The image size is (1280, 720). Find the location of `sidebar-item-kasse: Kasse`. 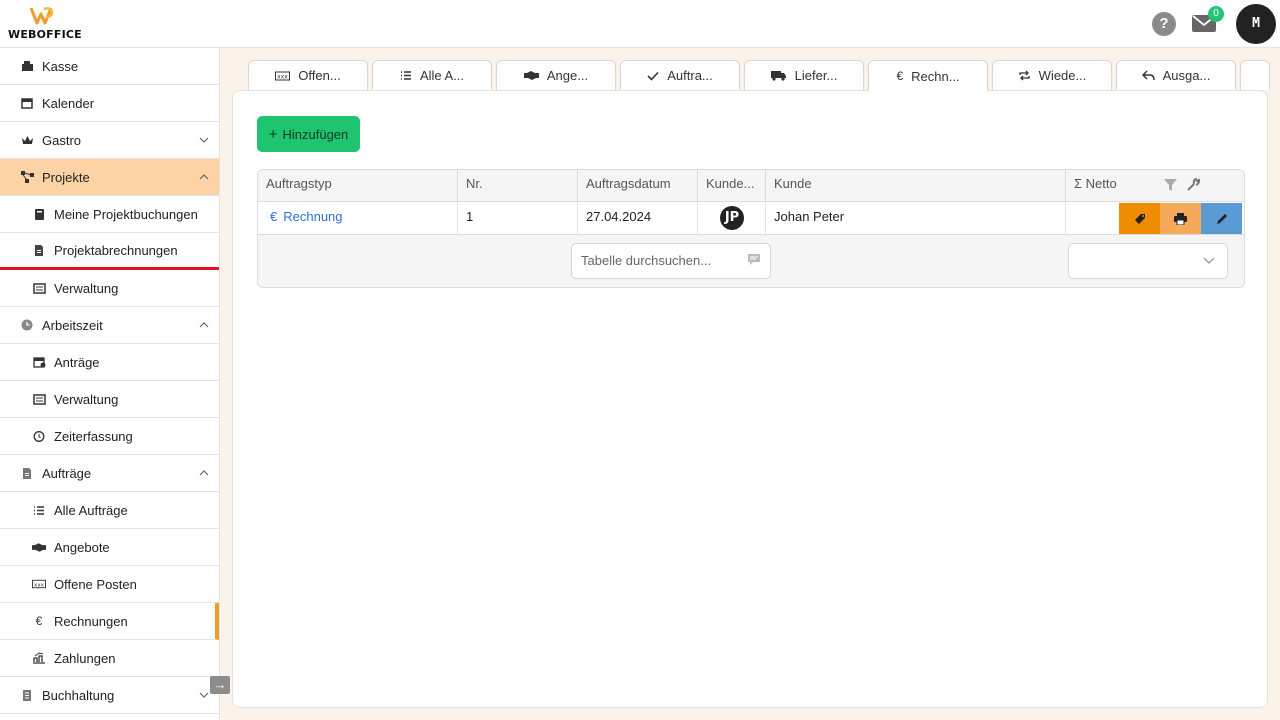

sidebar-item-kasse: Kasse is located at coordinates (109, 66).